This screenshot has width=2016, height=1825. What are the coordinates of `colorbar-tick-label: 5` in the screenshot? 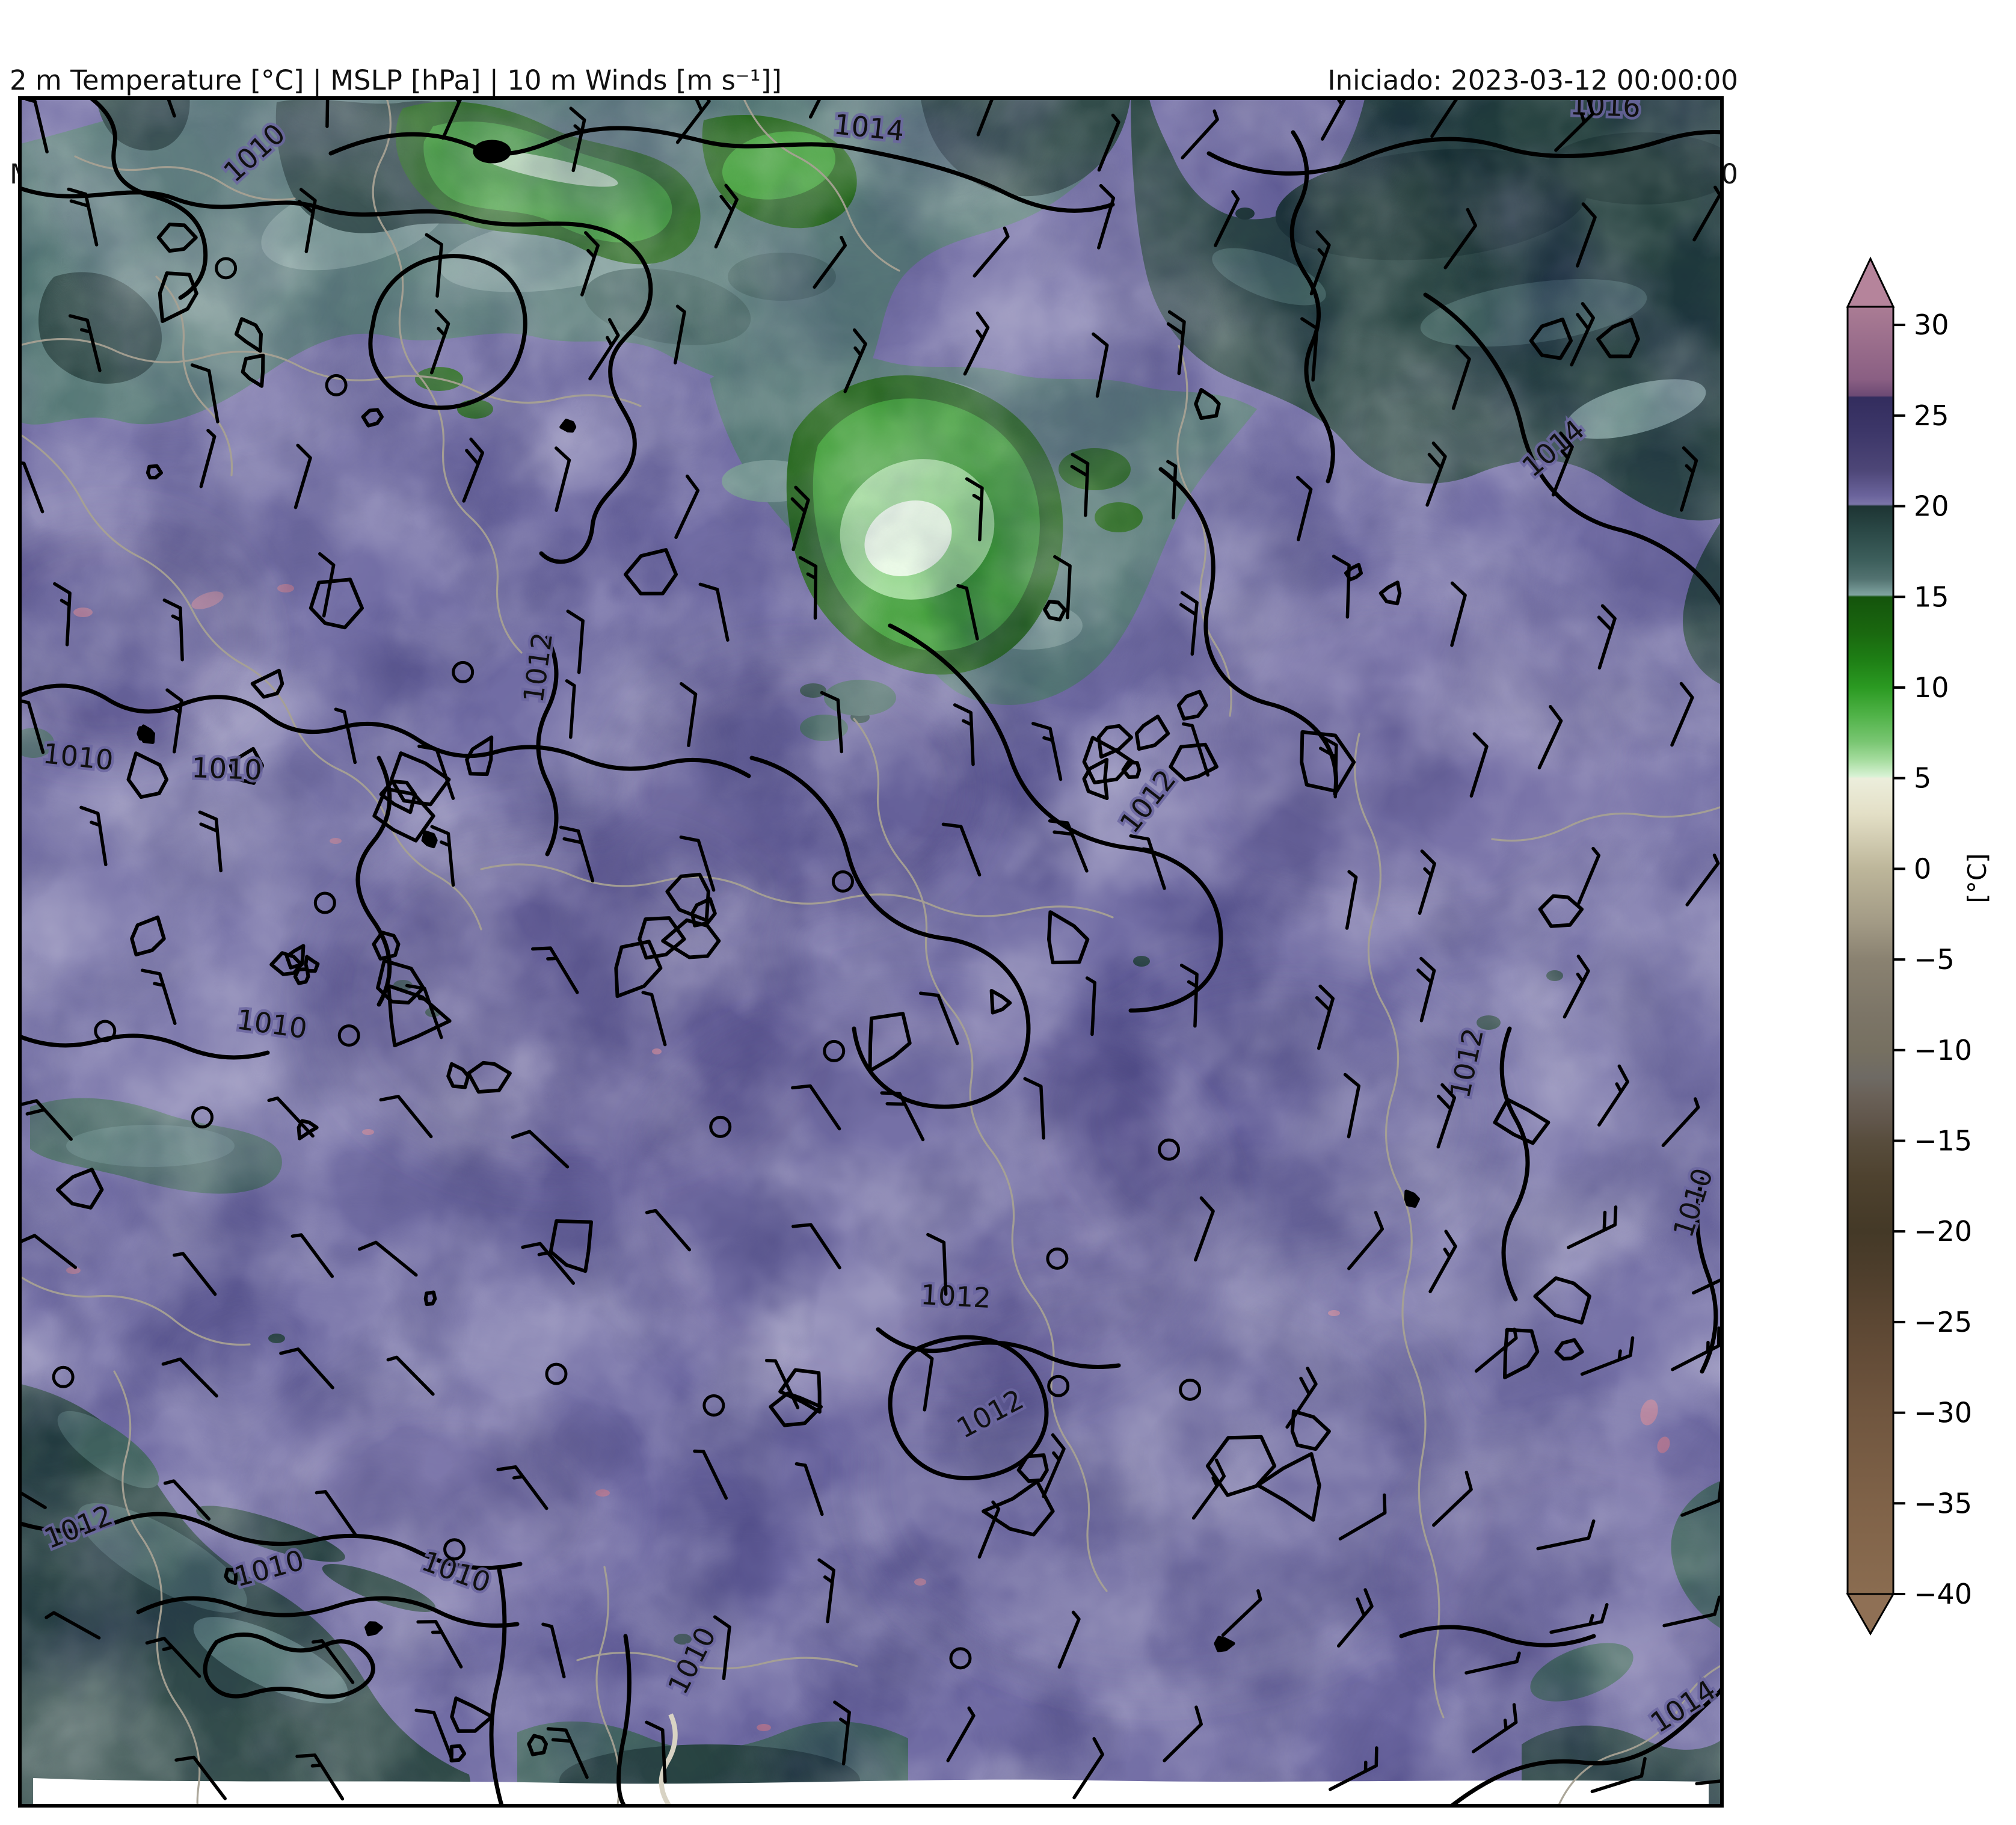 It's located at (1923, 778).